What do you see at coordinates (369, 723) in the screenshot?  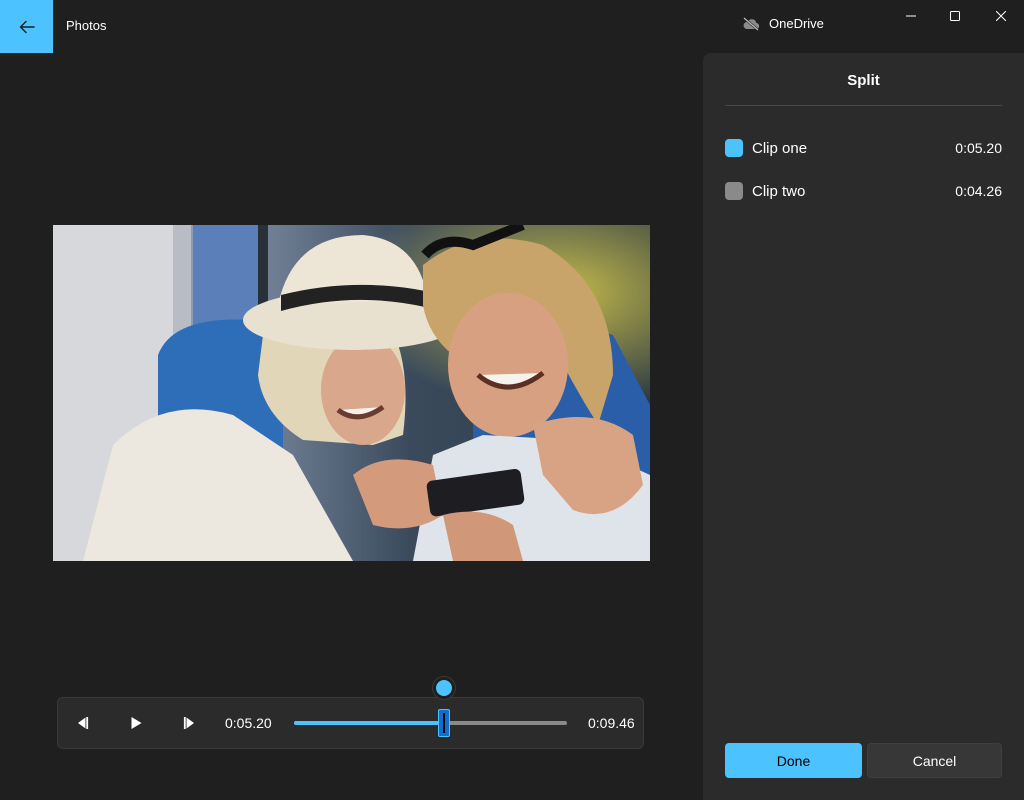 I see `timeline-progress` at bounding box center [369, 723].